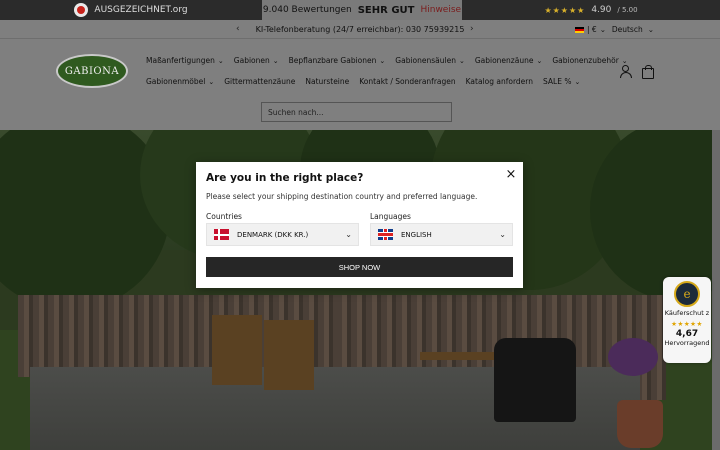 Image resolution: width=720 pixels, height=450 pixels. Describe the element at coordinates (385, 234) in the screenshot. I see `uk-flag-icon` at that location.